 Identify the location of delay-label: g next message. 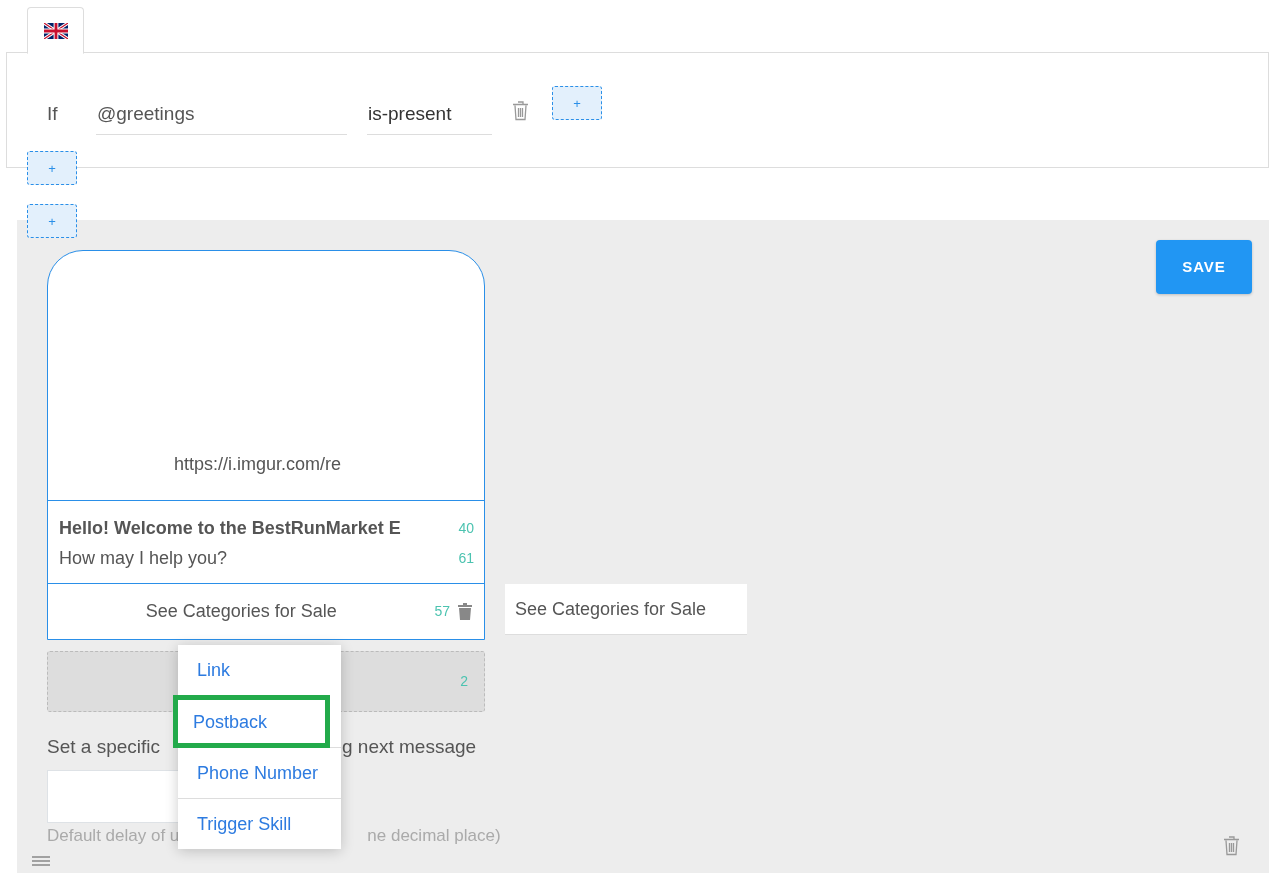
(409, 746).